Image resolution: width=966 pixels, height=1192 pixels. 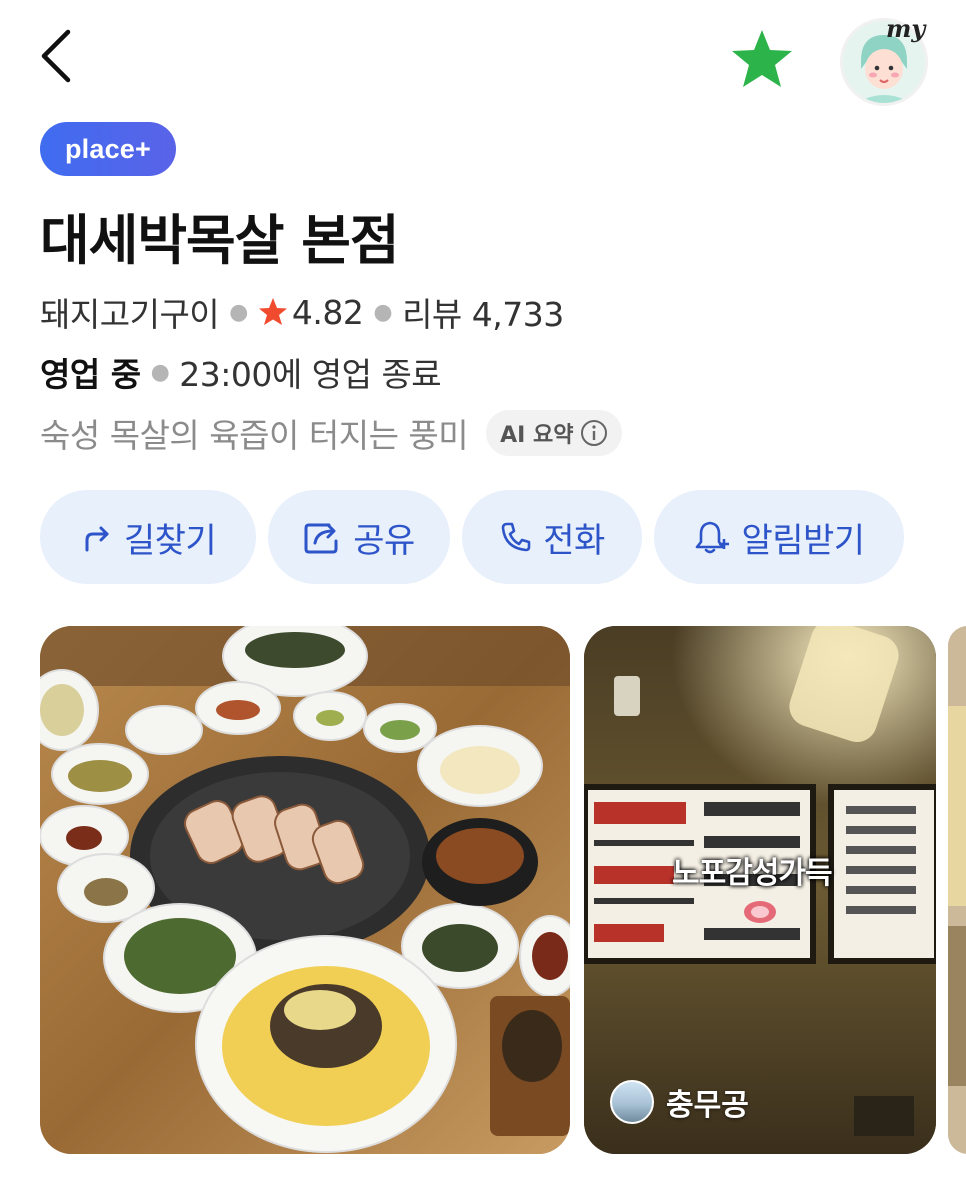 I want to click on page-title: 대세박목살 본점, so click(x=220, y=240).